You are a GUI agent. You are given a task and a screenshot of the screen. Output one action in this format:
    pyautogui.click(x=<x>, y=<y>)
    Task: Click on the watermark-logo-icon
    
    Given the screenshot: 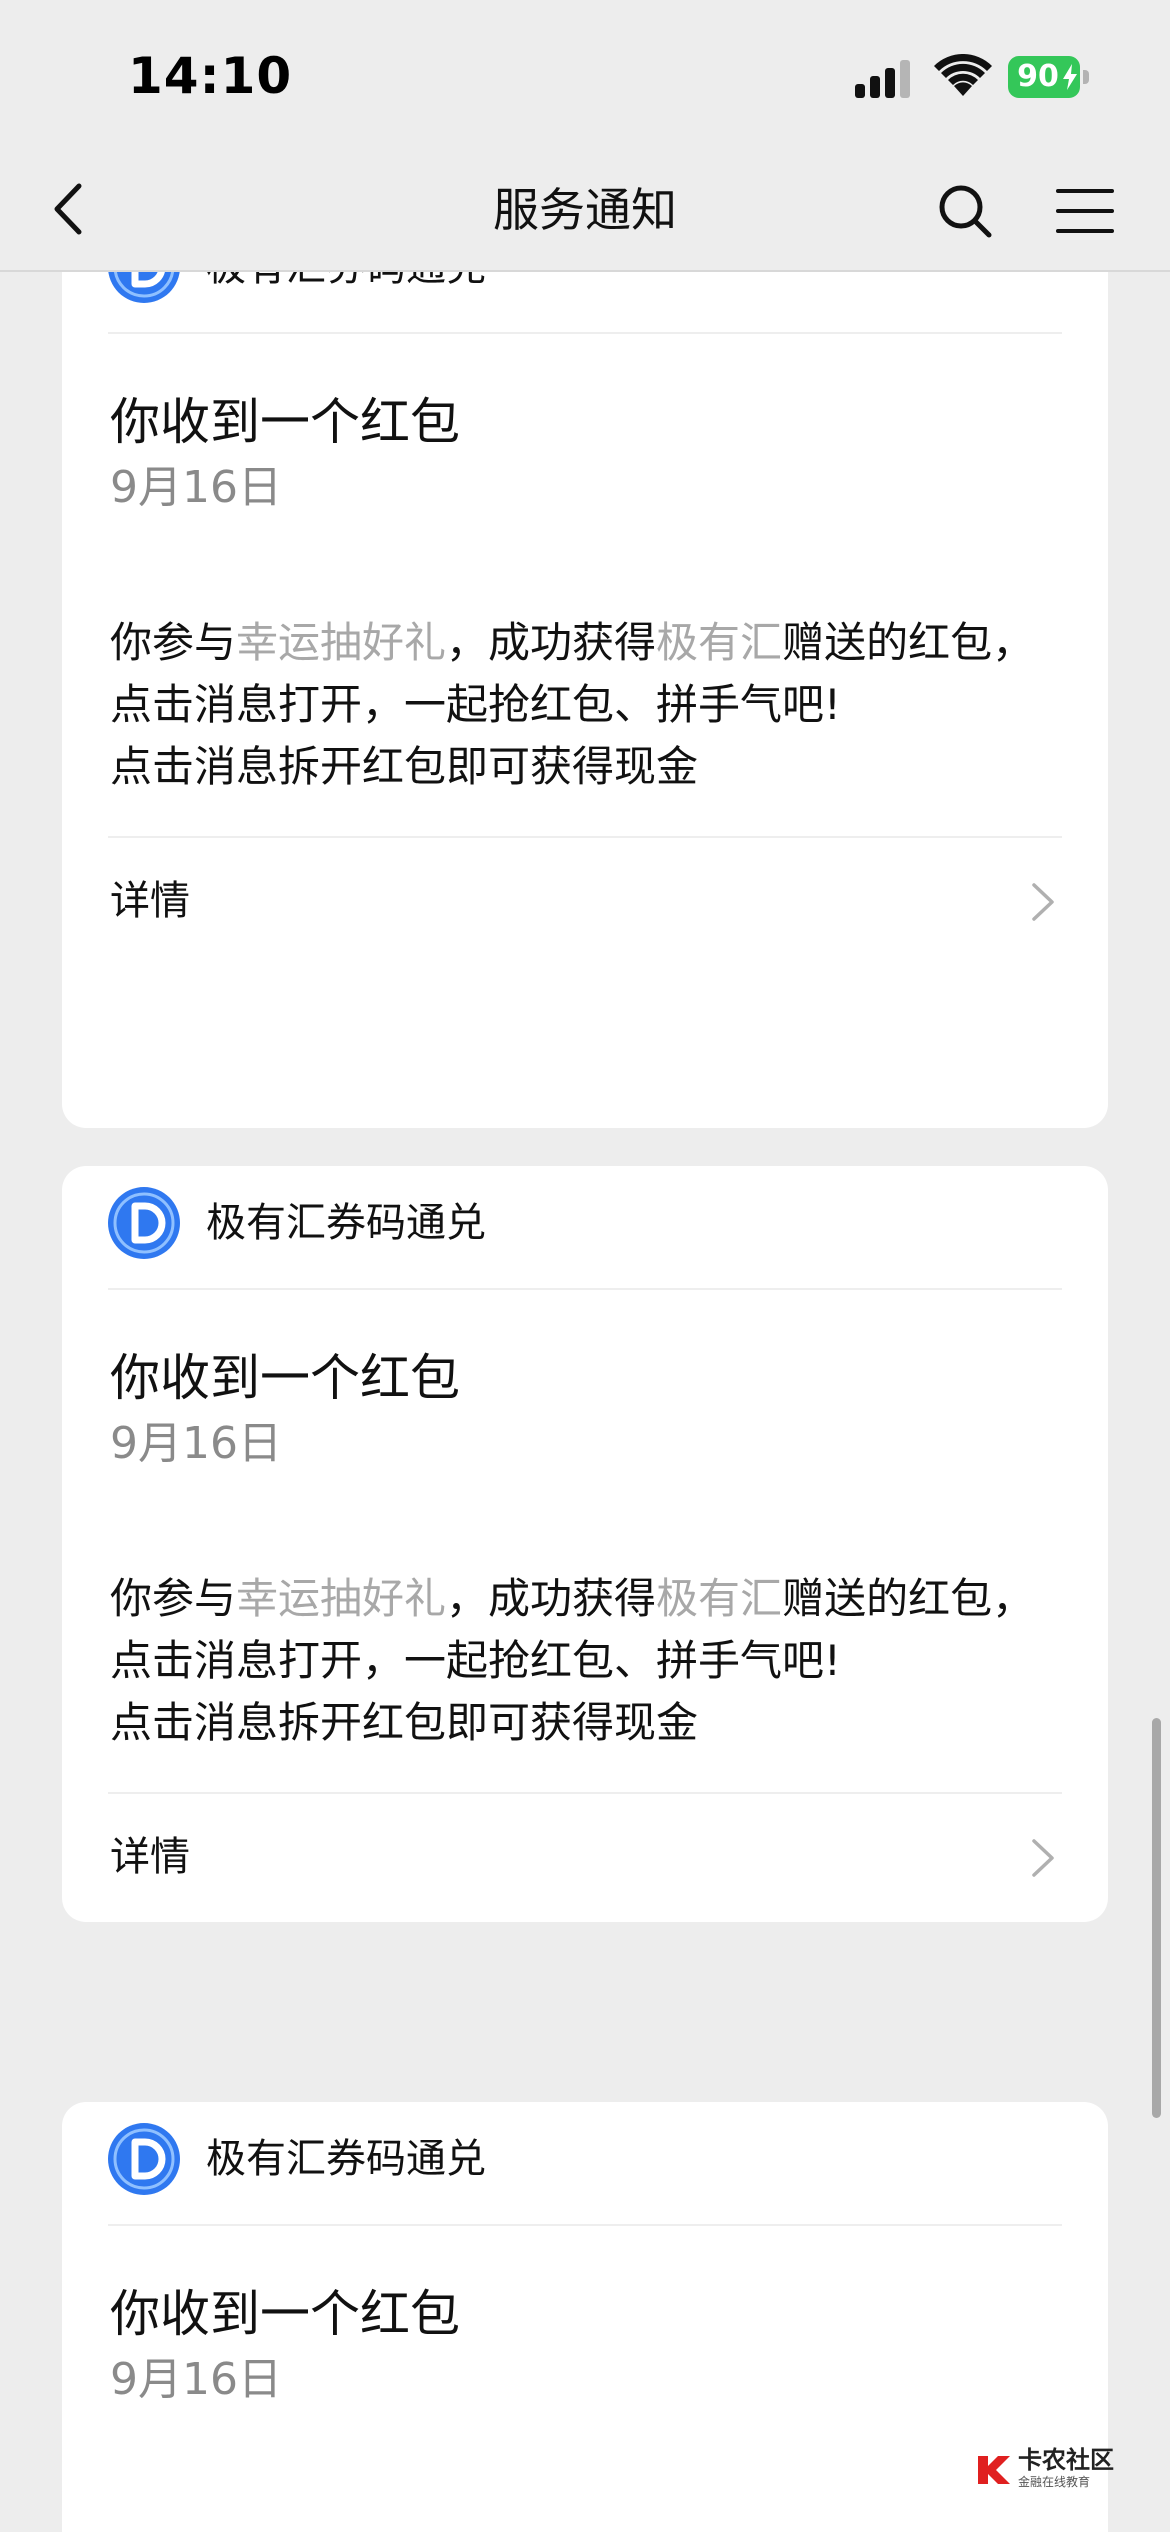 What is the action you would take?
    pyautogui.click(x=994, y=2470)
    